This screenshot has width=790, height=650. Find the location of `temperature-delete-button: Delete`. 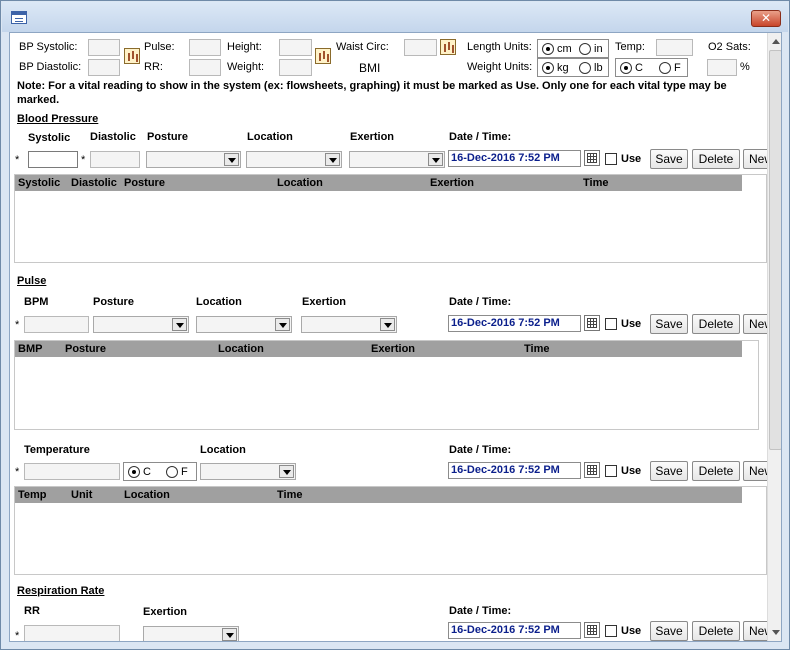

temperature-delete-button: Delete is located at coordinates (716, 471).